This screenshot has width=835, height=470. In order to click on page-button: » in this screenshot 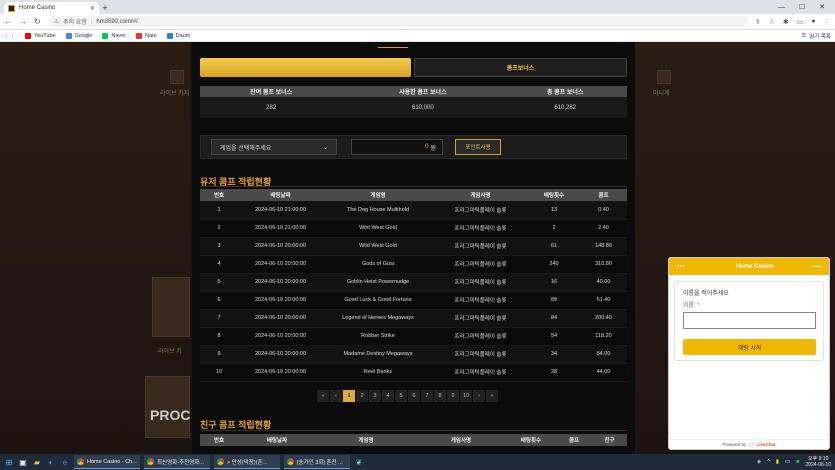, I will do `click(492, 396)`.